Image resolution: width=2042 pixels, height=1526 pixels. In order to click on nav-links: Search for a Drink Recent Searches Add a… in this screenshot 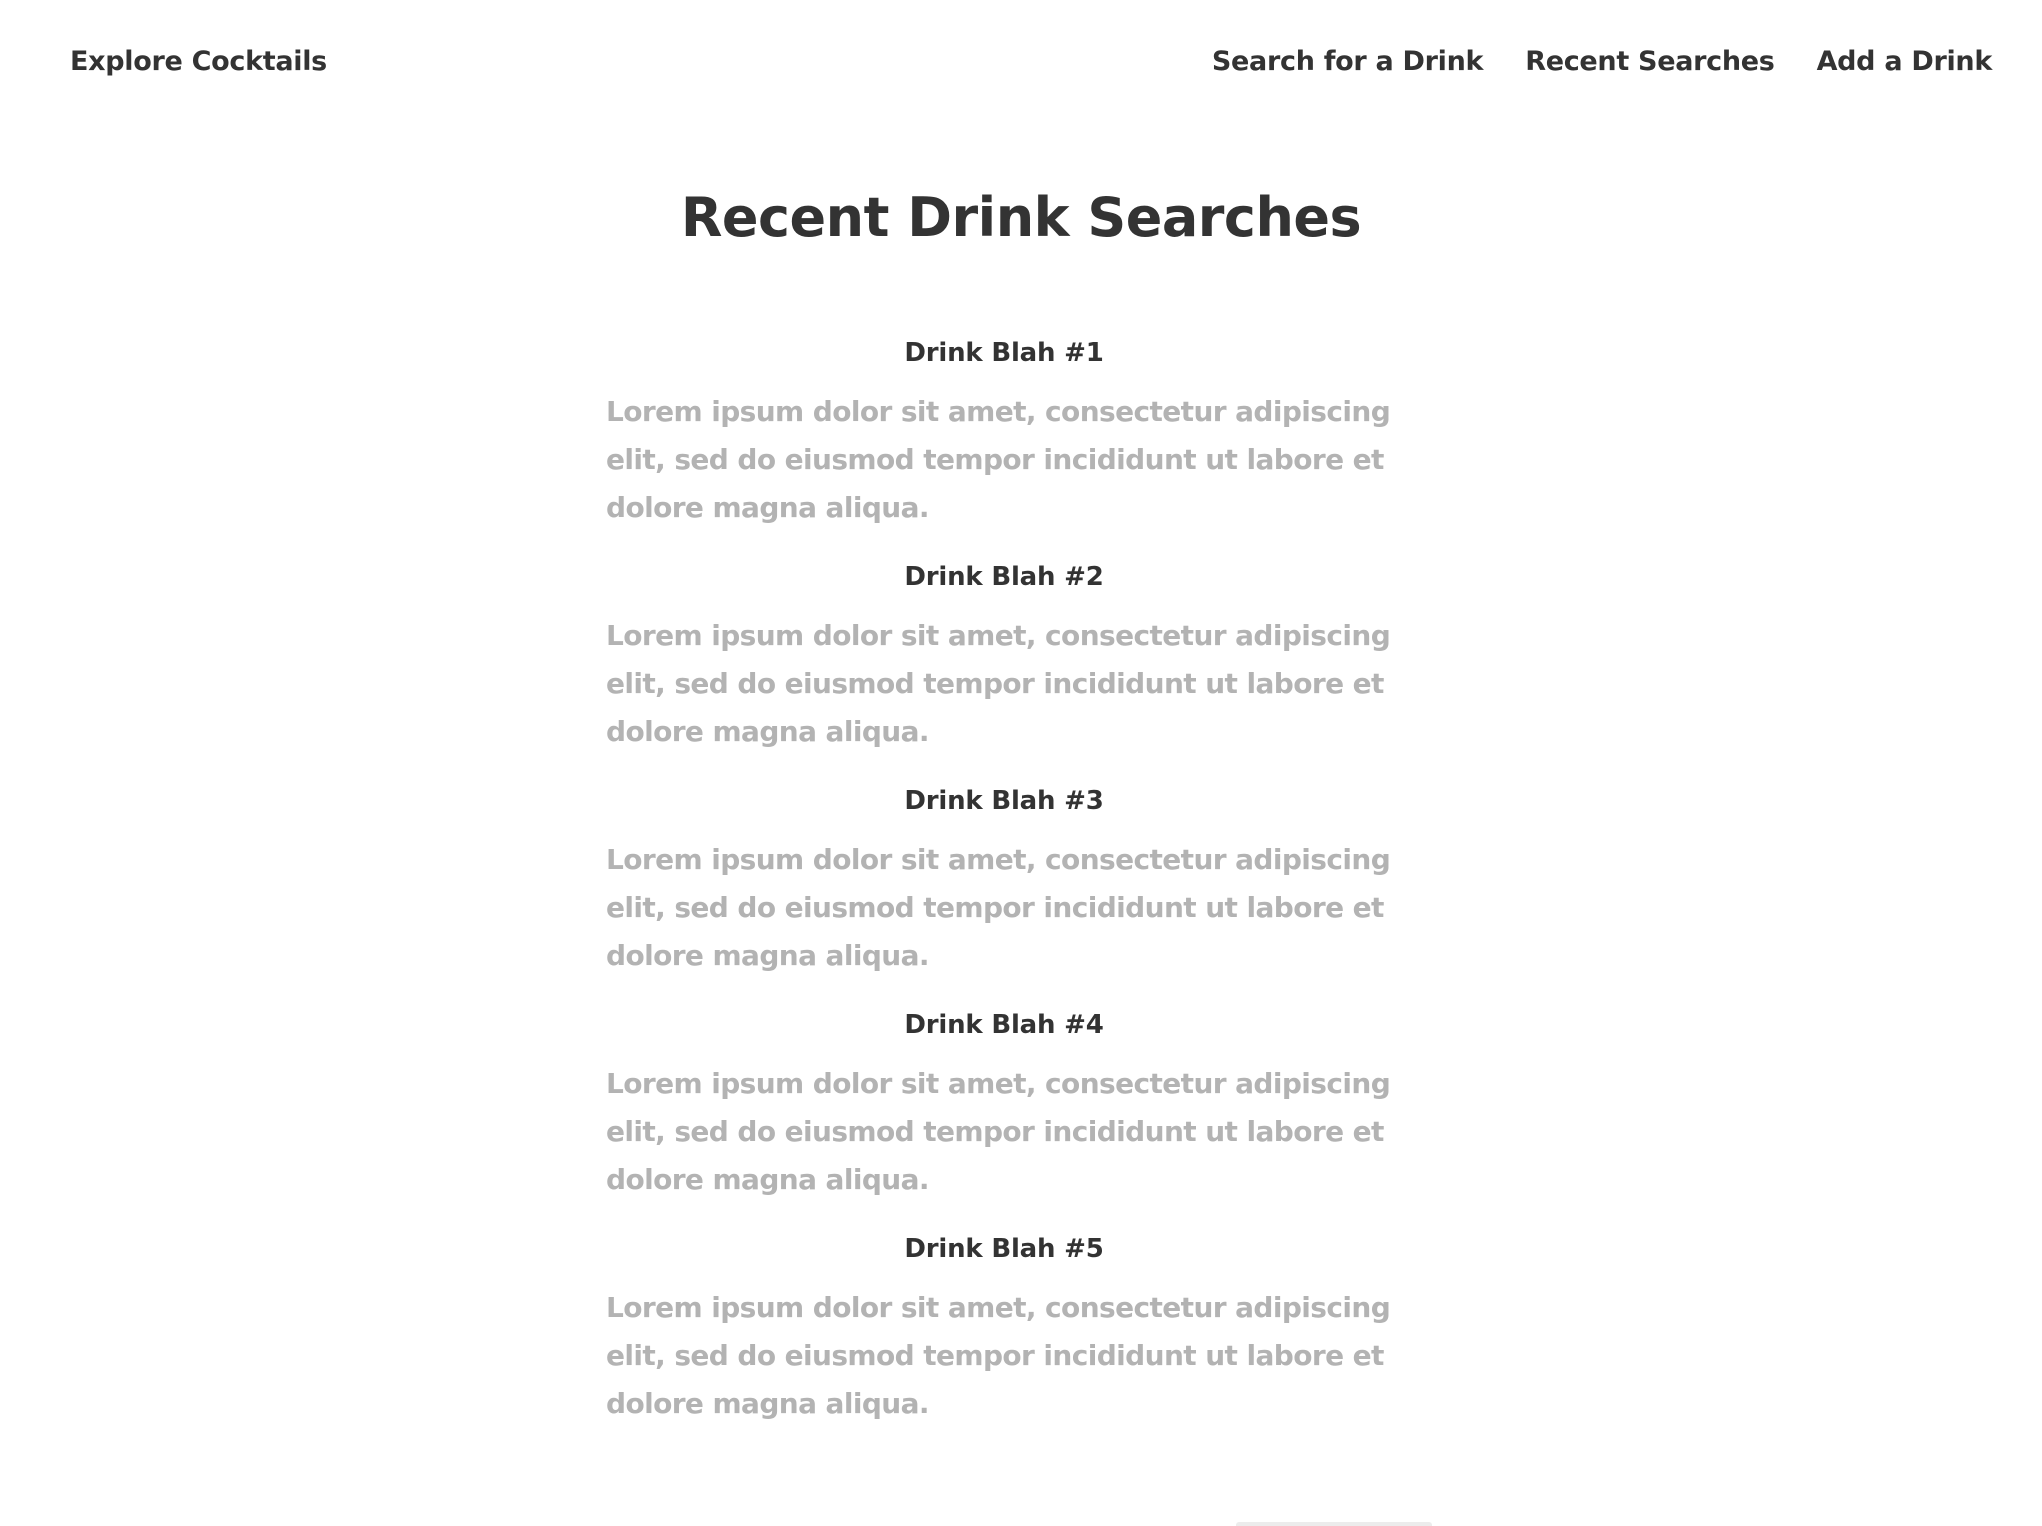, I will do `click(1602, 61)`.